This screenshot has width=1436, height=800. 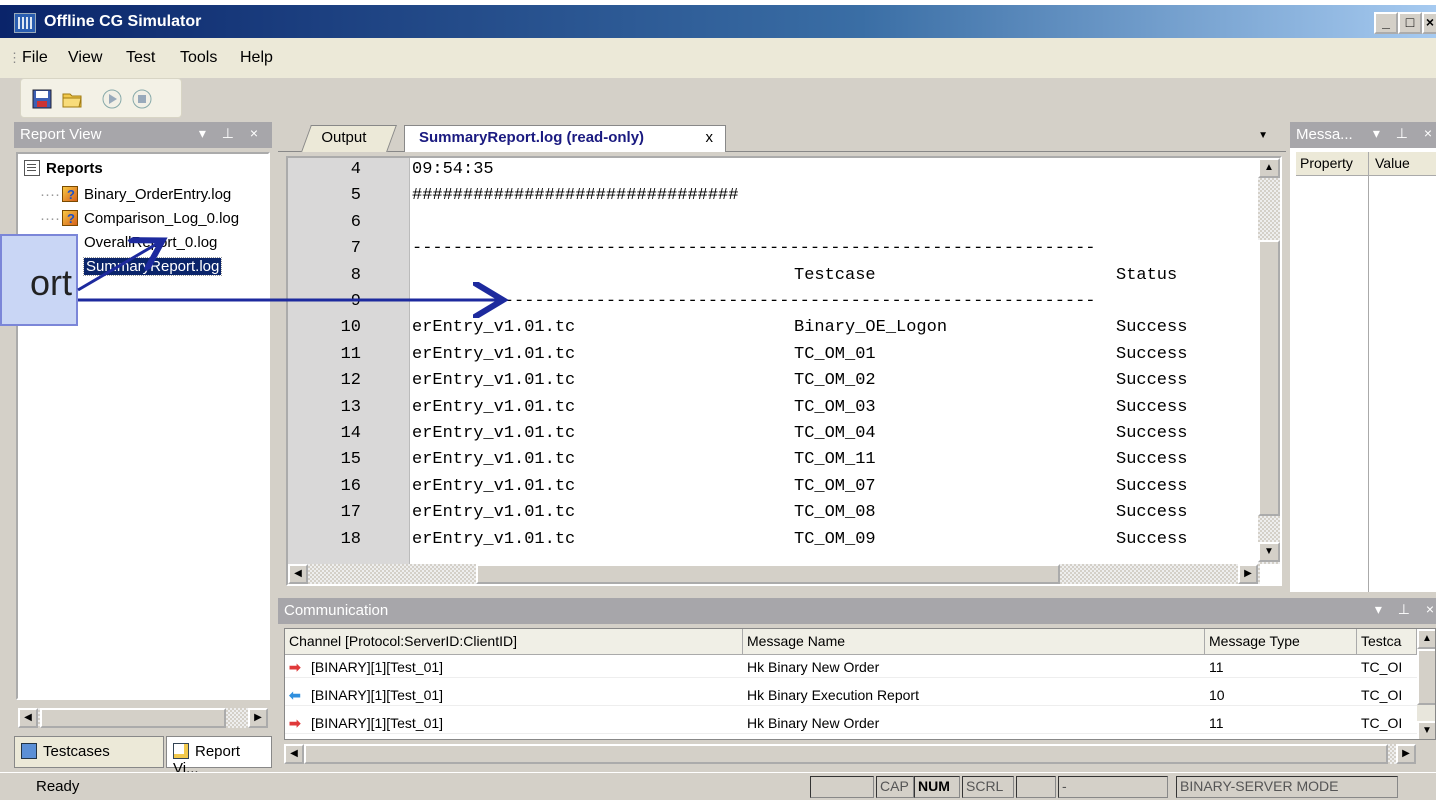 What do you see at coordinates (1263, 135) in the screenshot?
I see `tab-list-dropdown-icon: ▼` at bounding box center [1263, 135].